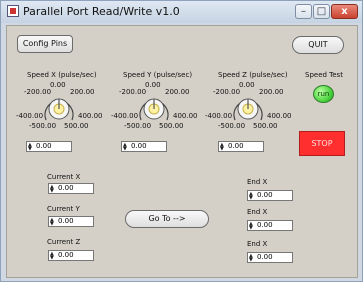 This screenshot has height=282, width=363. What do you see at coordinates (257, 182) in the screenshot?
I see `end-label-1: End X` at bounding box center [257, 182].